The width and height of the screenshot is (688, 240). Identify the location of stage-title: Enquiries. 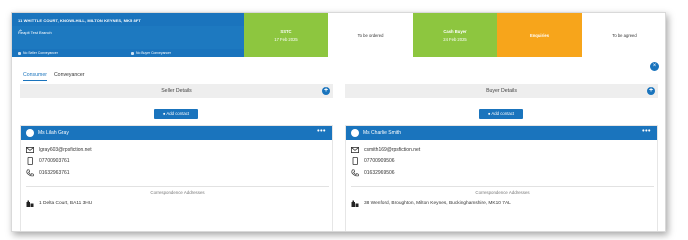
(539, 35).